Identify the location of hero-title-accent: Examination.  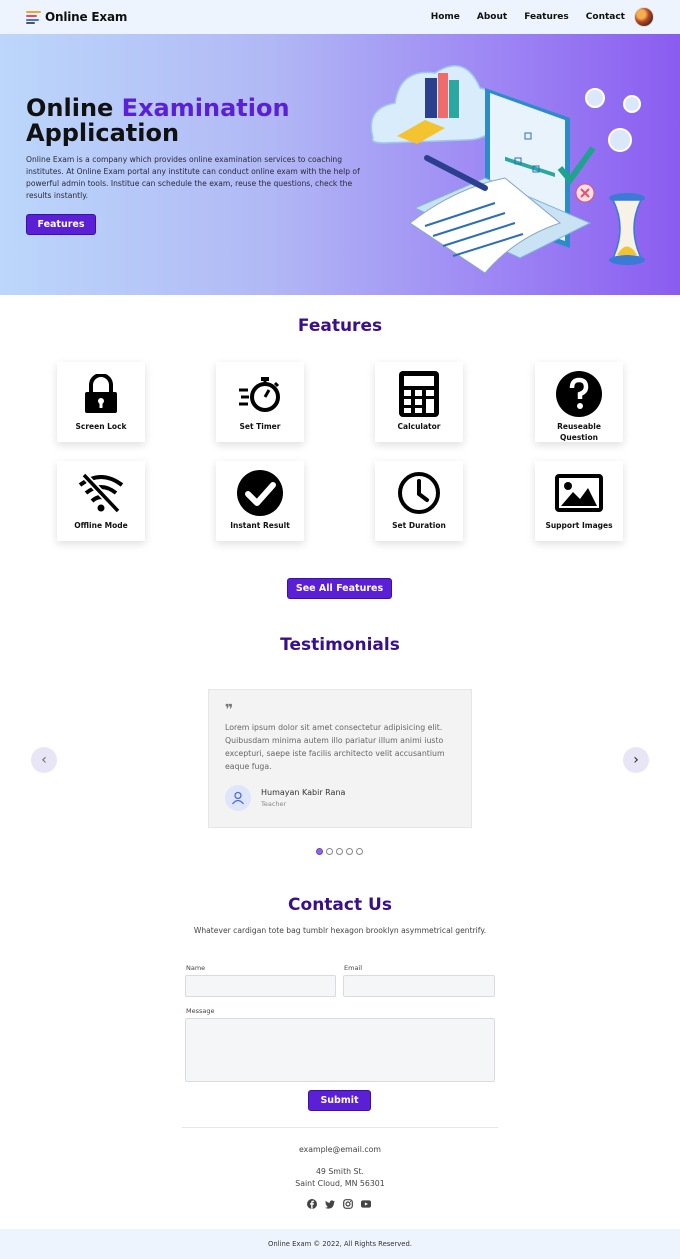
(205, 108).